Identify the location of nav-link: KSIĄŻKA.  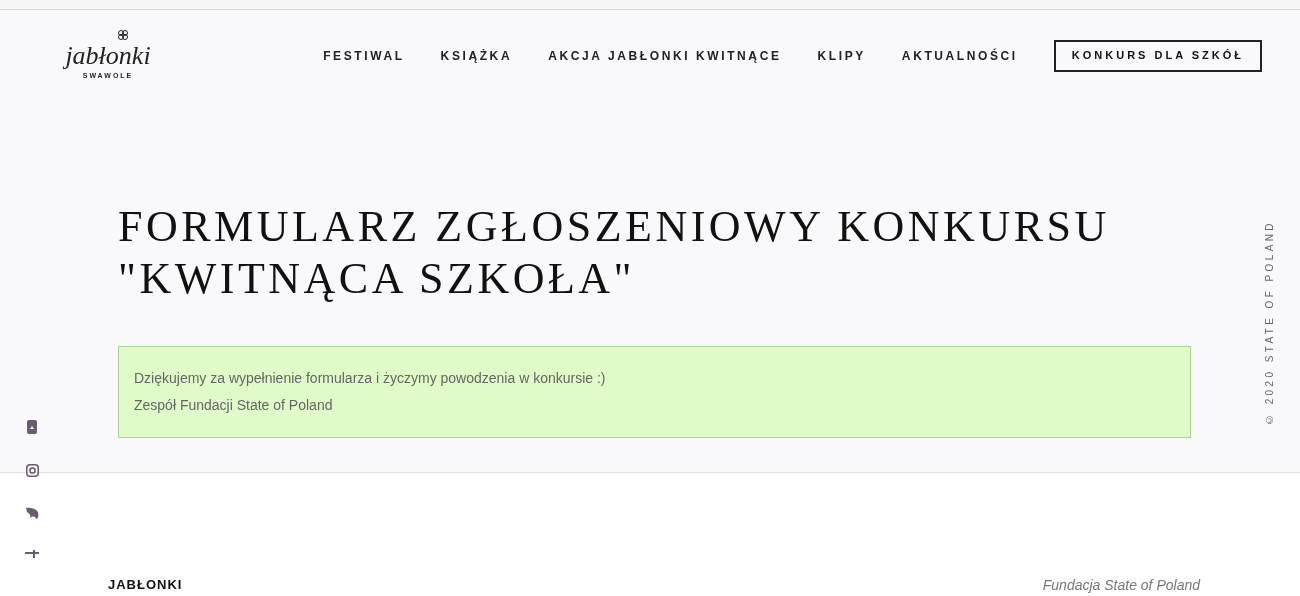
(476, 55).